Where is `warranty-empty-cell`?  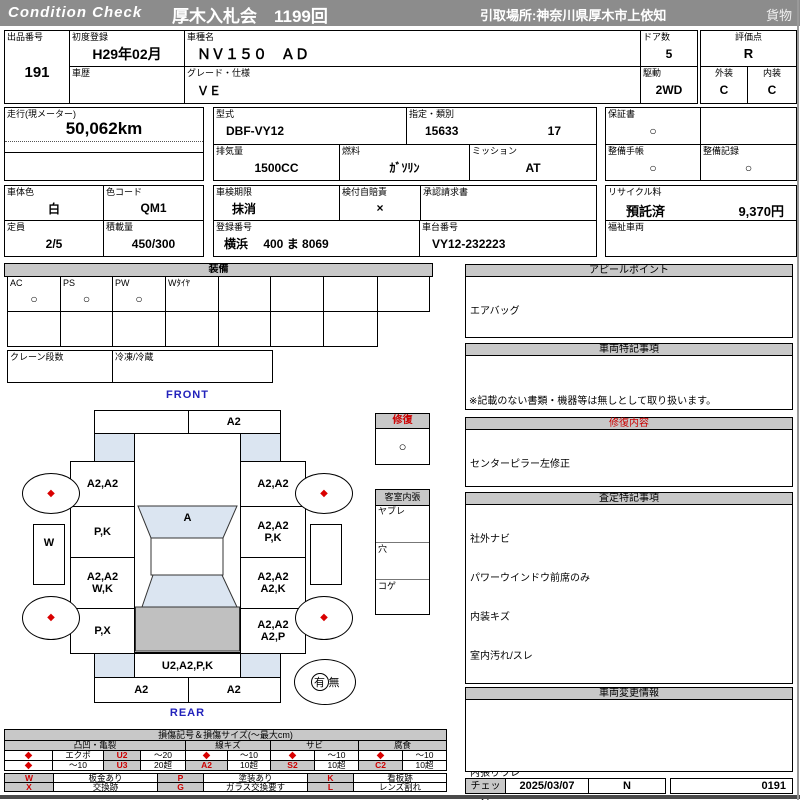
warranty-empty-cell is located at coordinates (748, 126).